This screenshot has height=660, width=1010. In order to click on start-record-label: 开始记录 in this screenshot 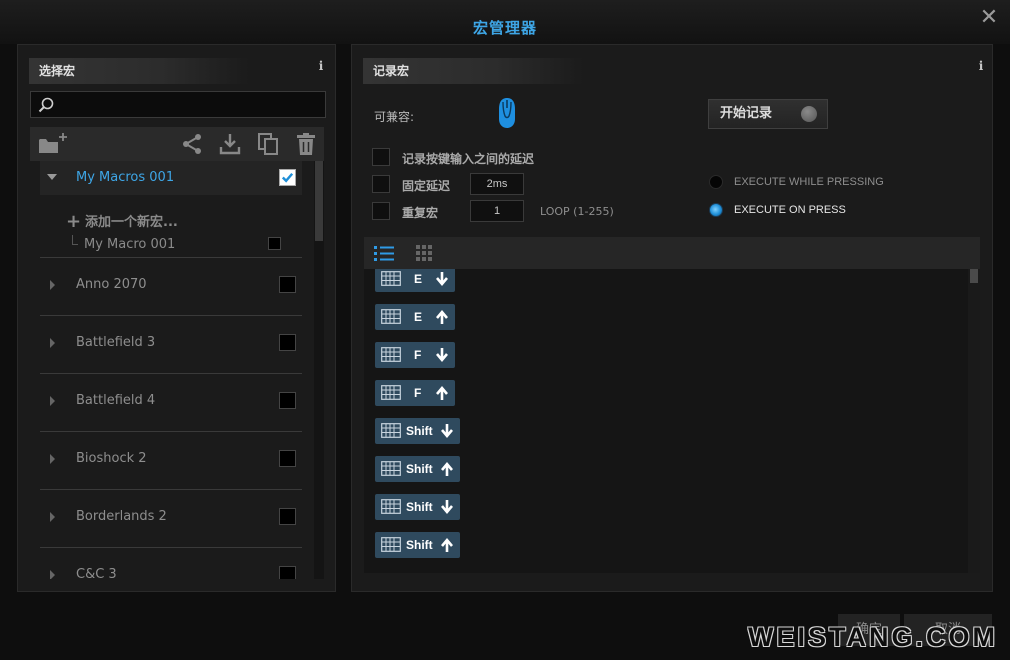, I will do `click(746, 113)`.